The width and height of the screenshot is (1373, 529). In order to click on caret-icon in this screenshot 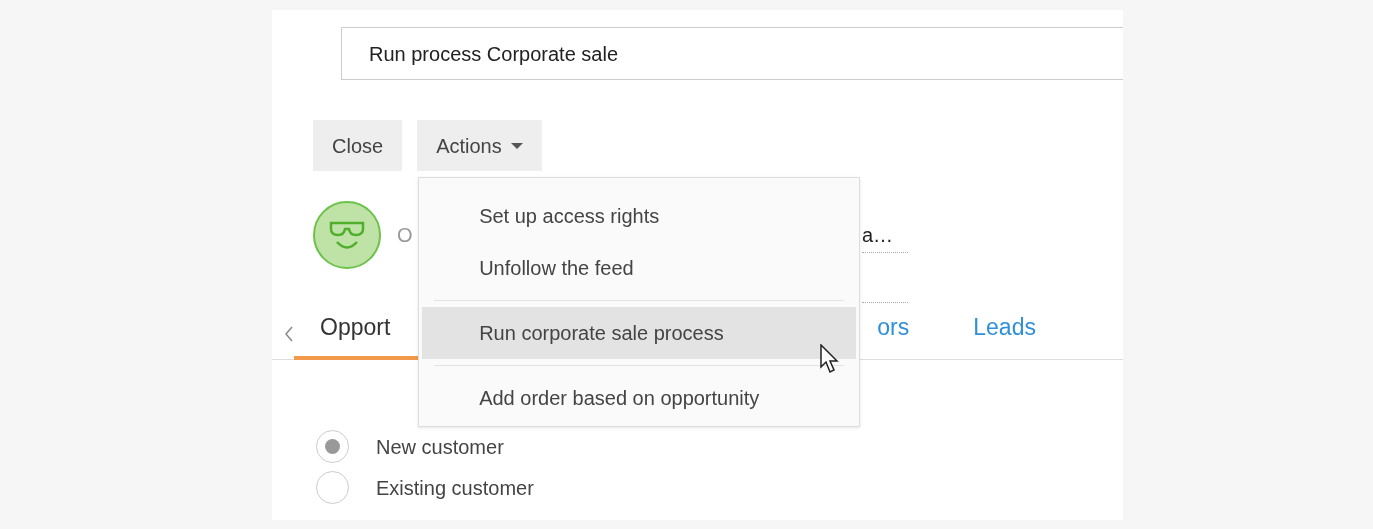, I will do `click(516, 145)`.